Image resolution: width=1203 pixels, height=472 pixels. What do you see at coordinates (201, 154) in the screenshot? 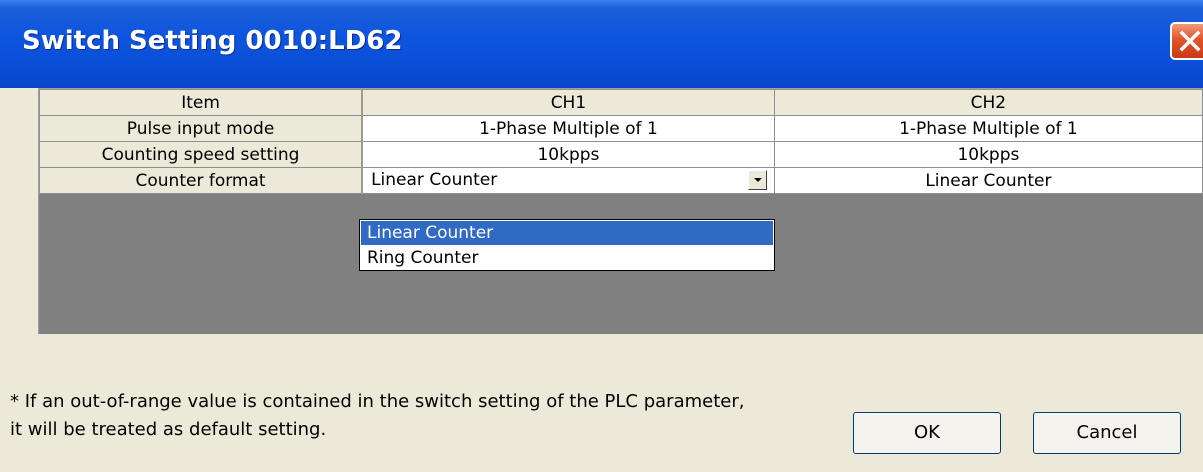
I see `row-label-counting-speed: Counting speed setting` at bounding box center [201, 154].